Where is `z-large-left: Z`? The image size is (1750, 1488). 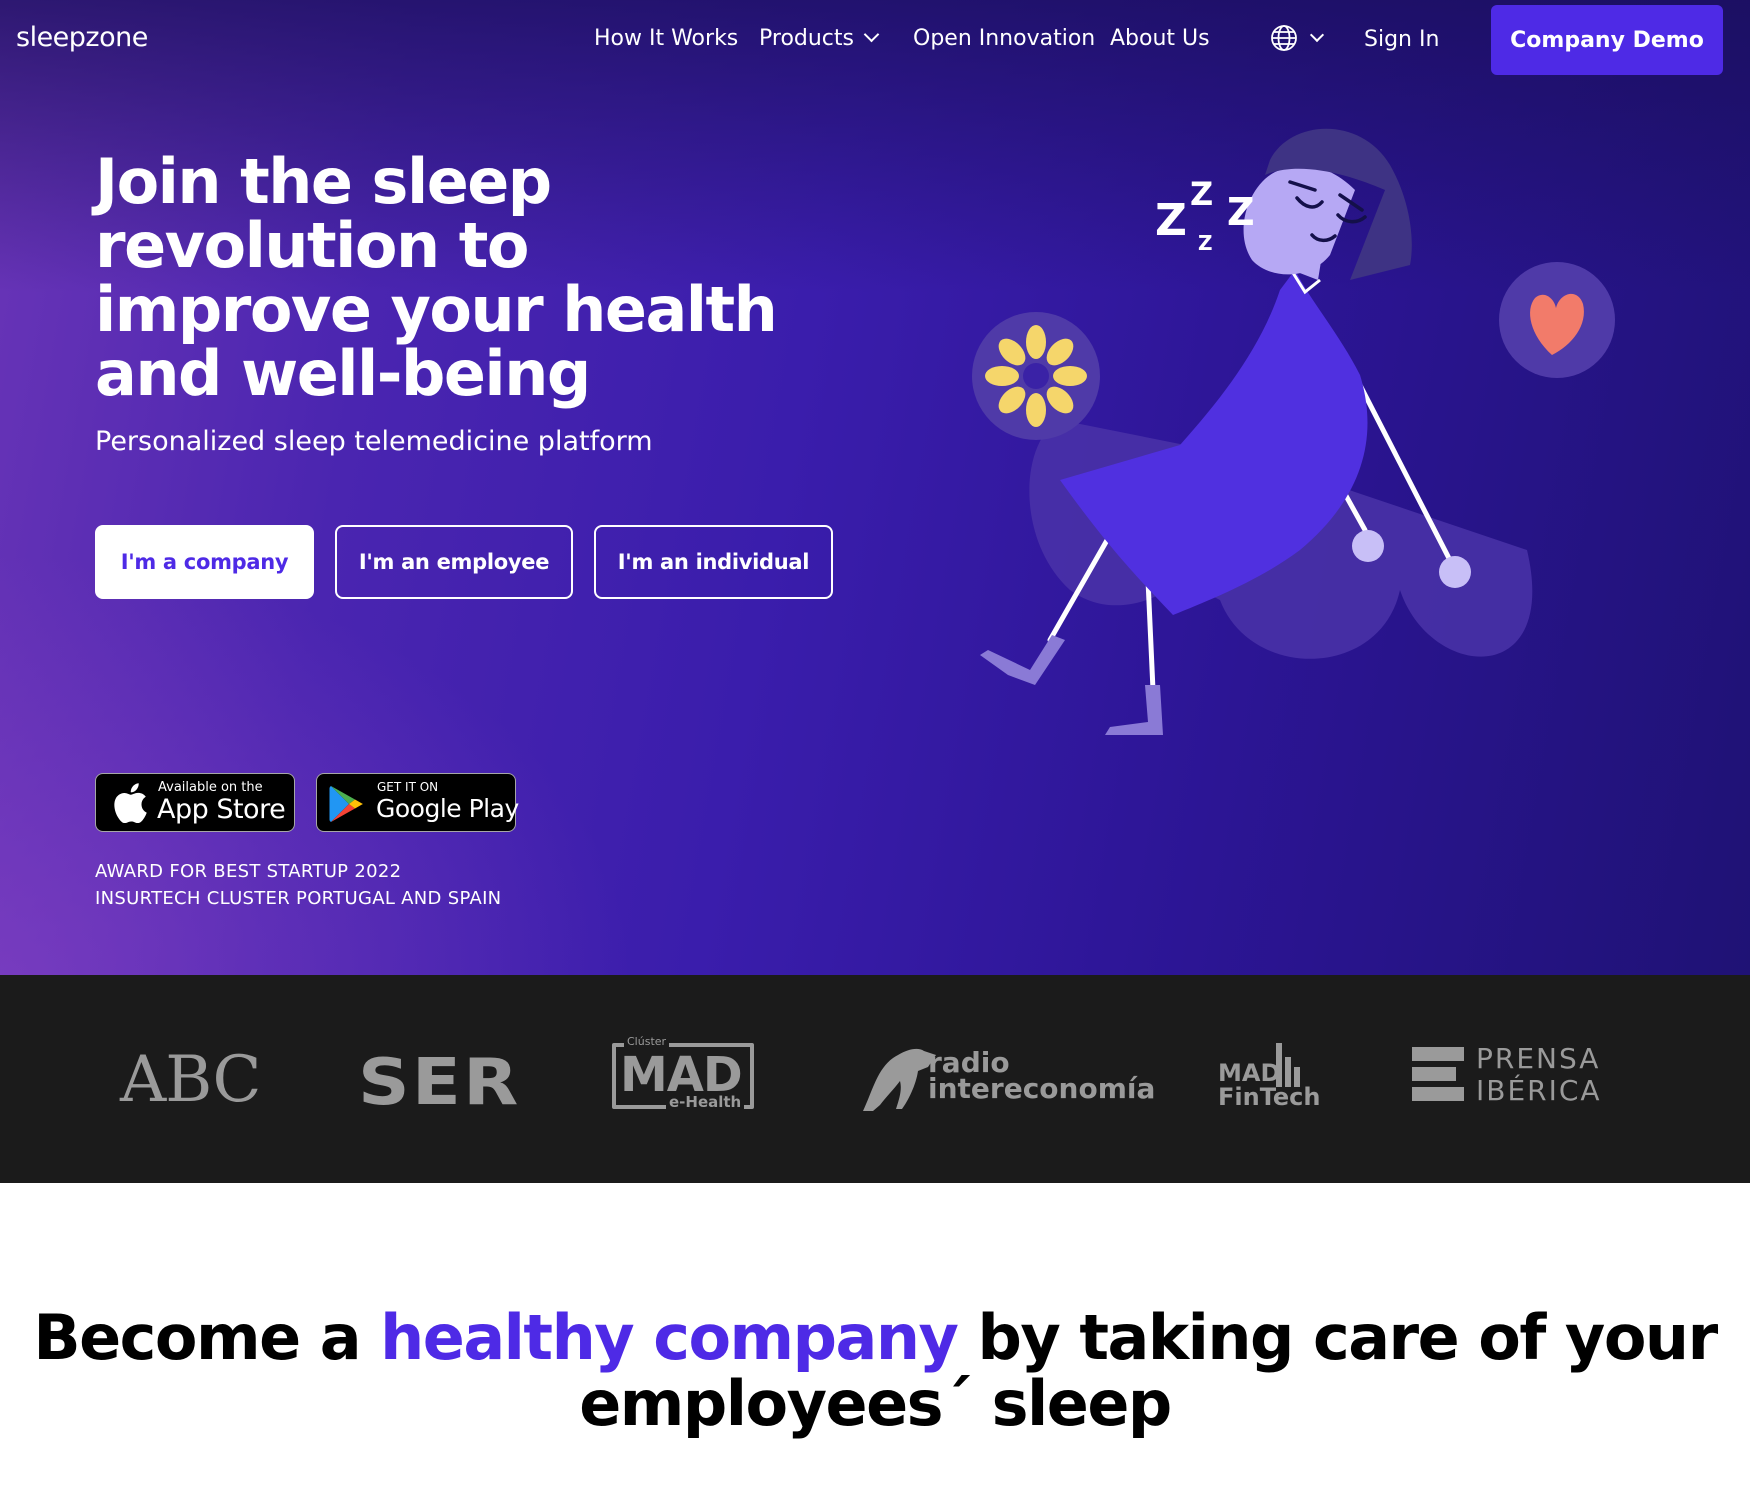 z-large-left: Z is located at coordinates (1171, 220).